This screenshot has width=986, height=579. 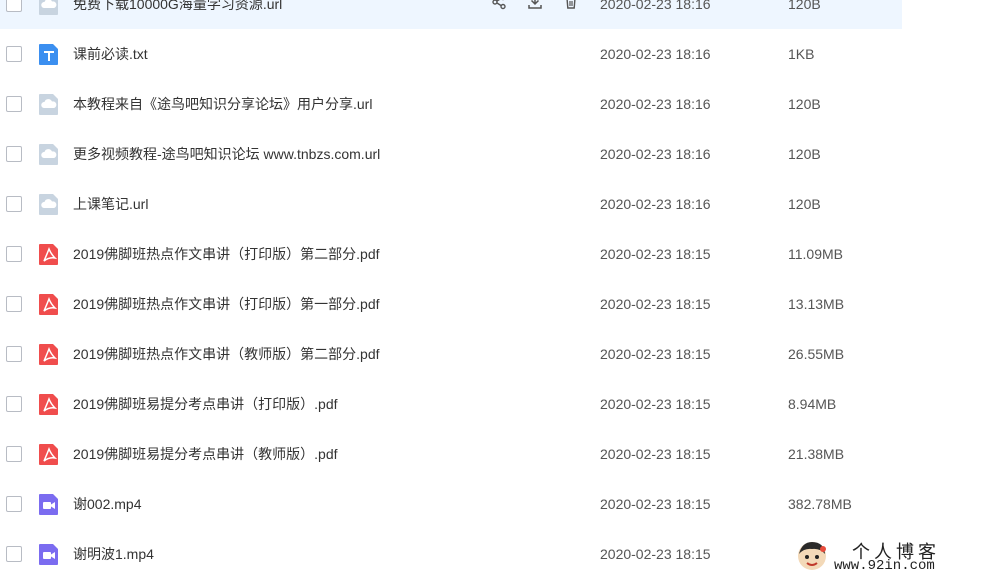 I want to click on row-actions, so click(x=535, y=7).